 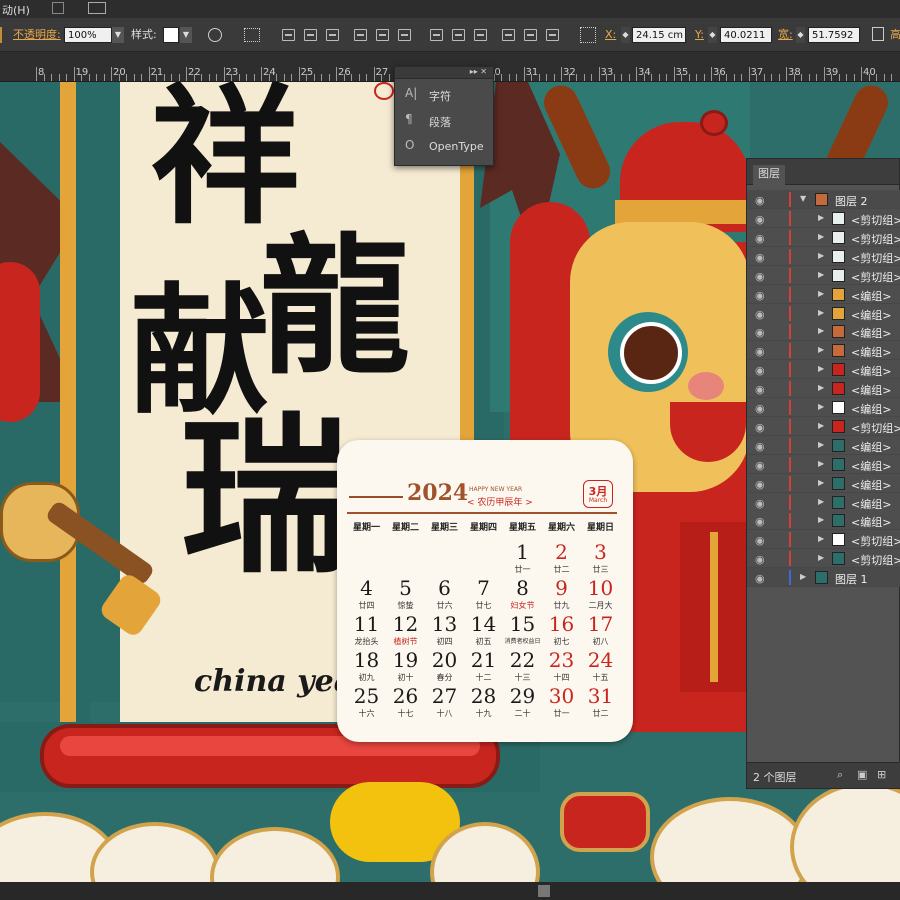 I want to click on distribute-left-icon, so click(x=508, y=35).